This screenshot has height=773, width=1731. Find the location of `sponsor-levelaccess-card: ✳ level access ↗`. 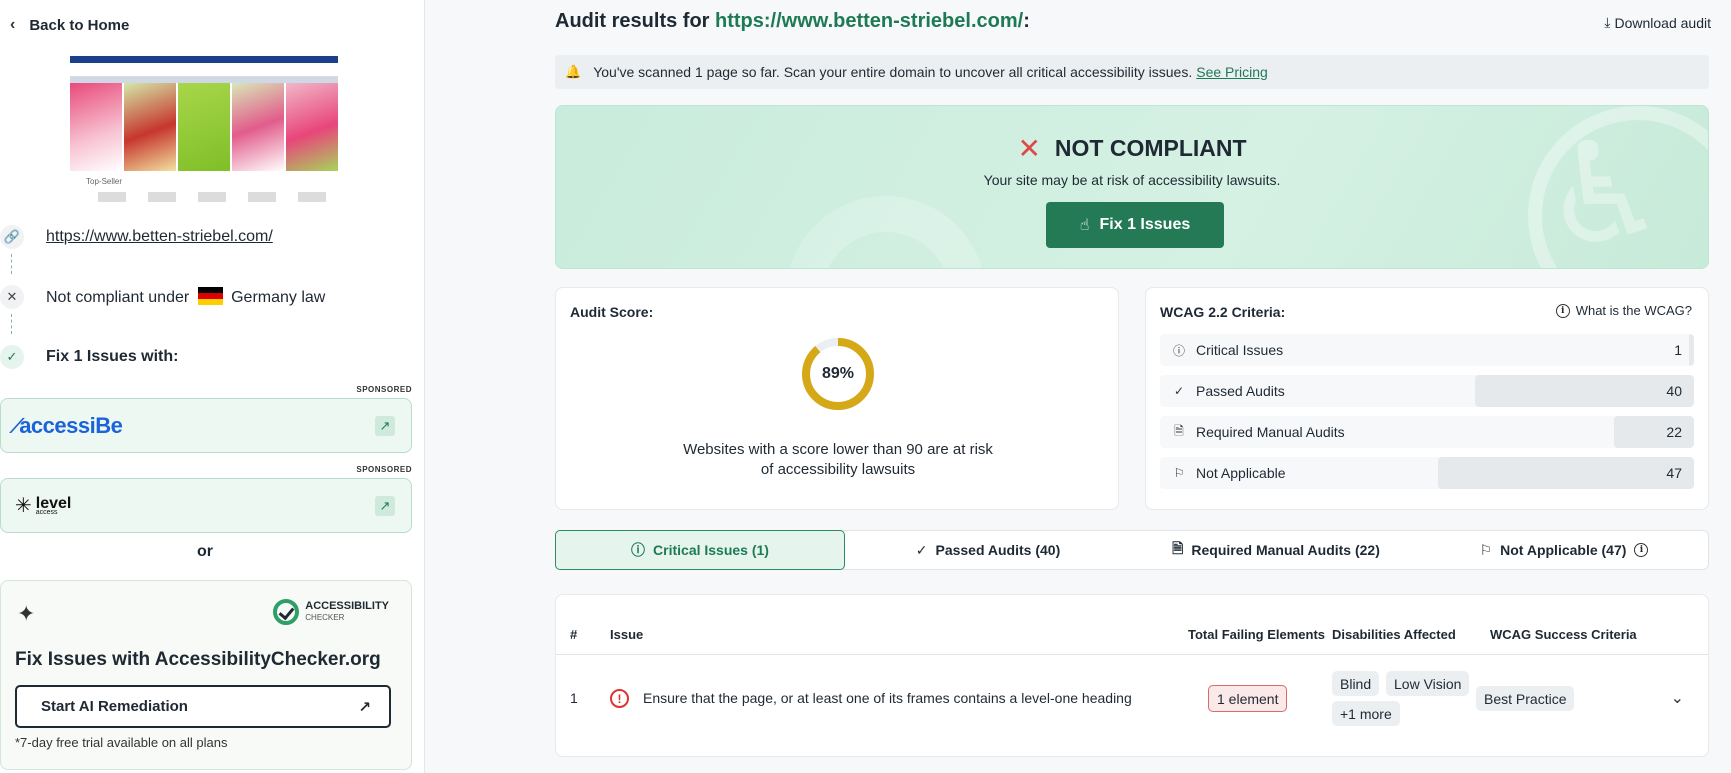

sponsor-levelaccess-card: ✳ level access ↗ is located at coordinates (206, 505).